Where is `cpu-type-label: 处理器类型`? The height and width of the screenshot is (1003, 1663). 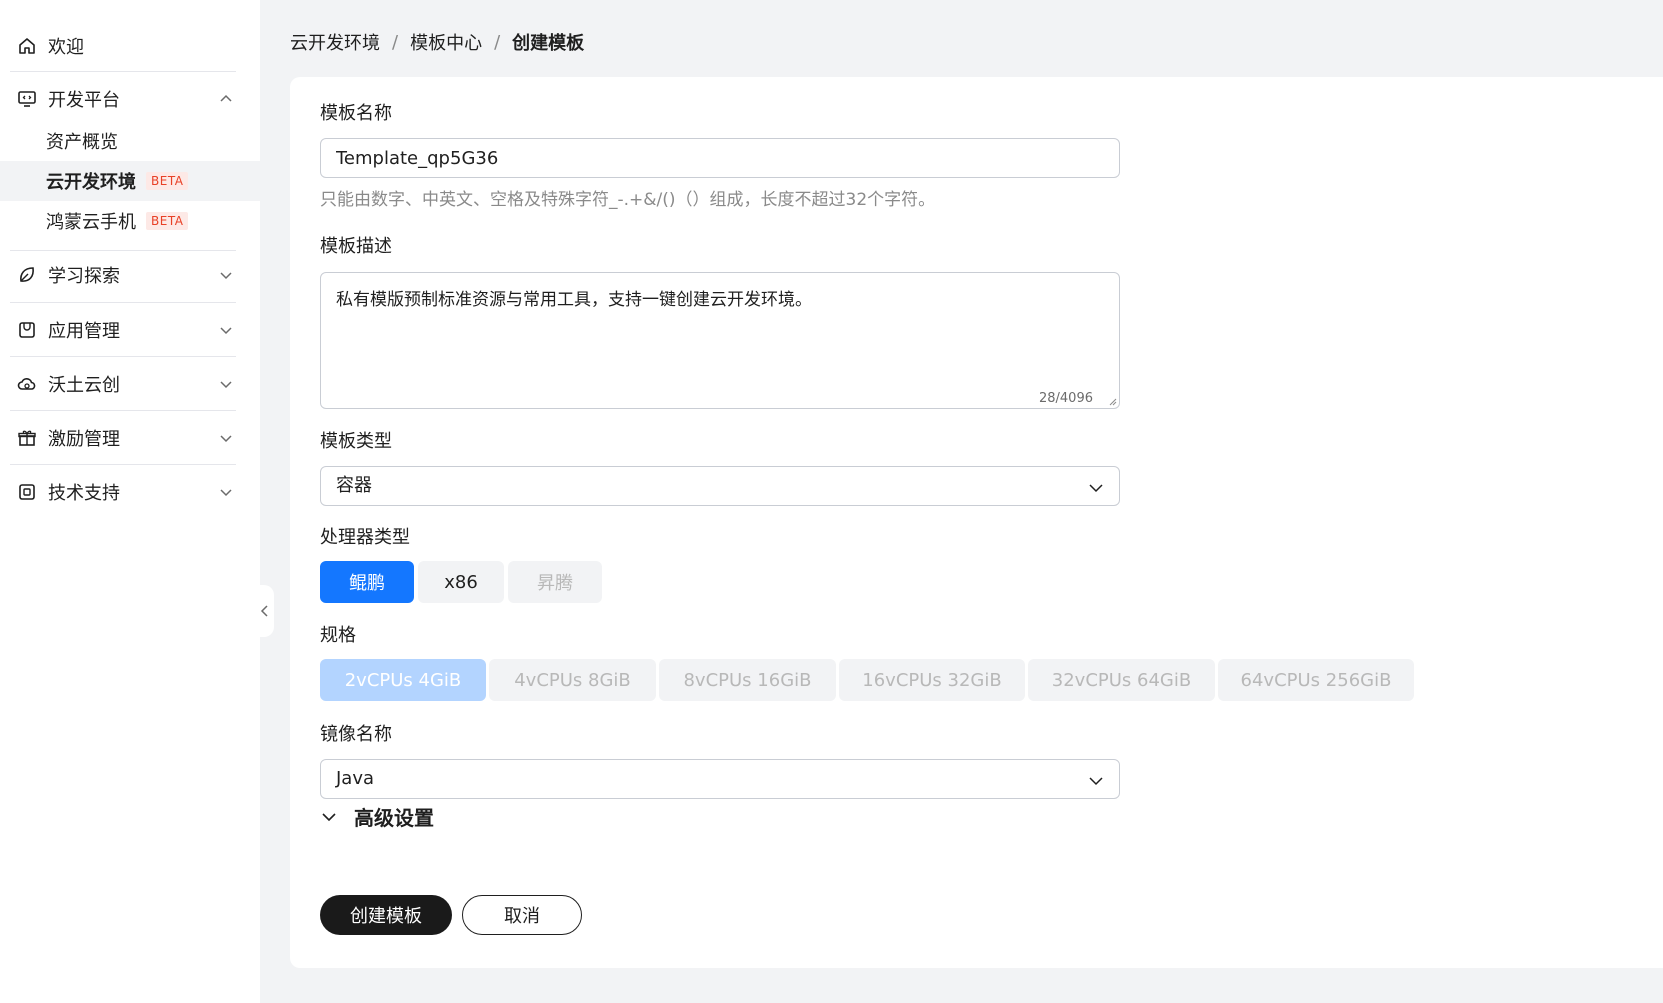 cpu-type-label: 处理器类型 is located at coordinates (365, 537).